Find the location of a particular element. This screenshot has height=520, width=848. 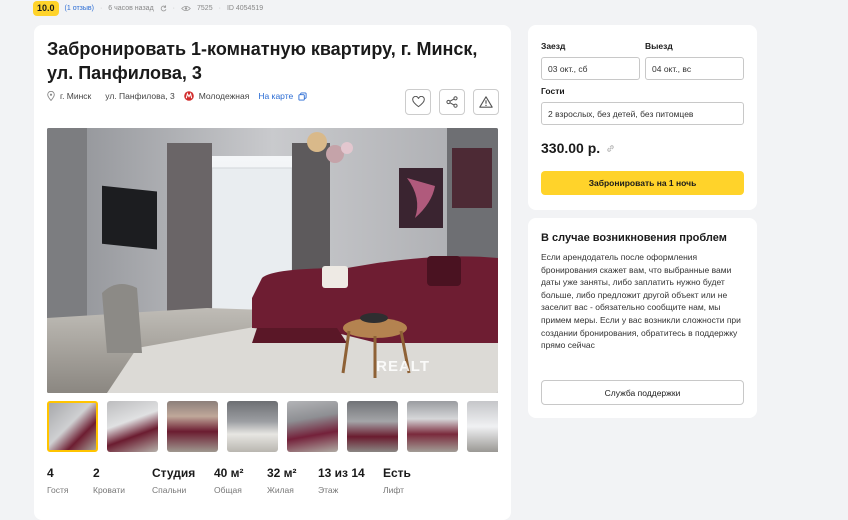

rating-badge: 10.0 is located at coordinates (46, 8).